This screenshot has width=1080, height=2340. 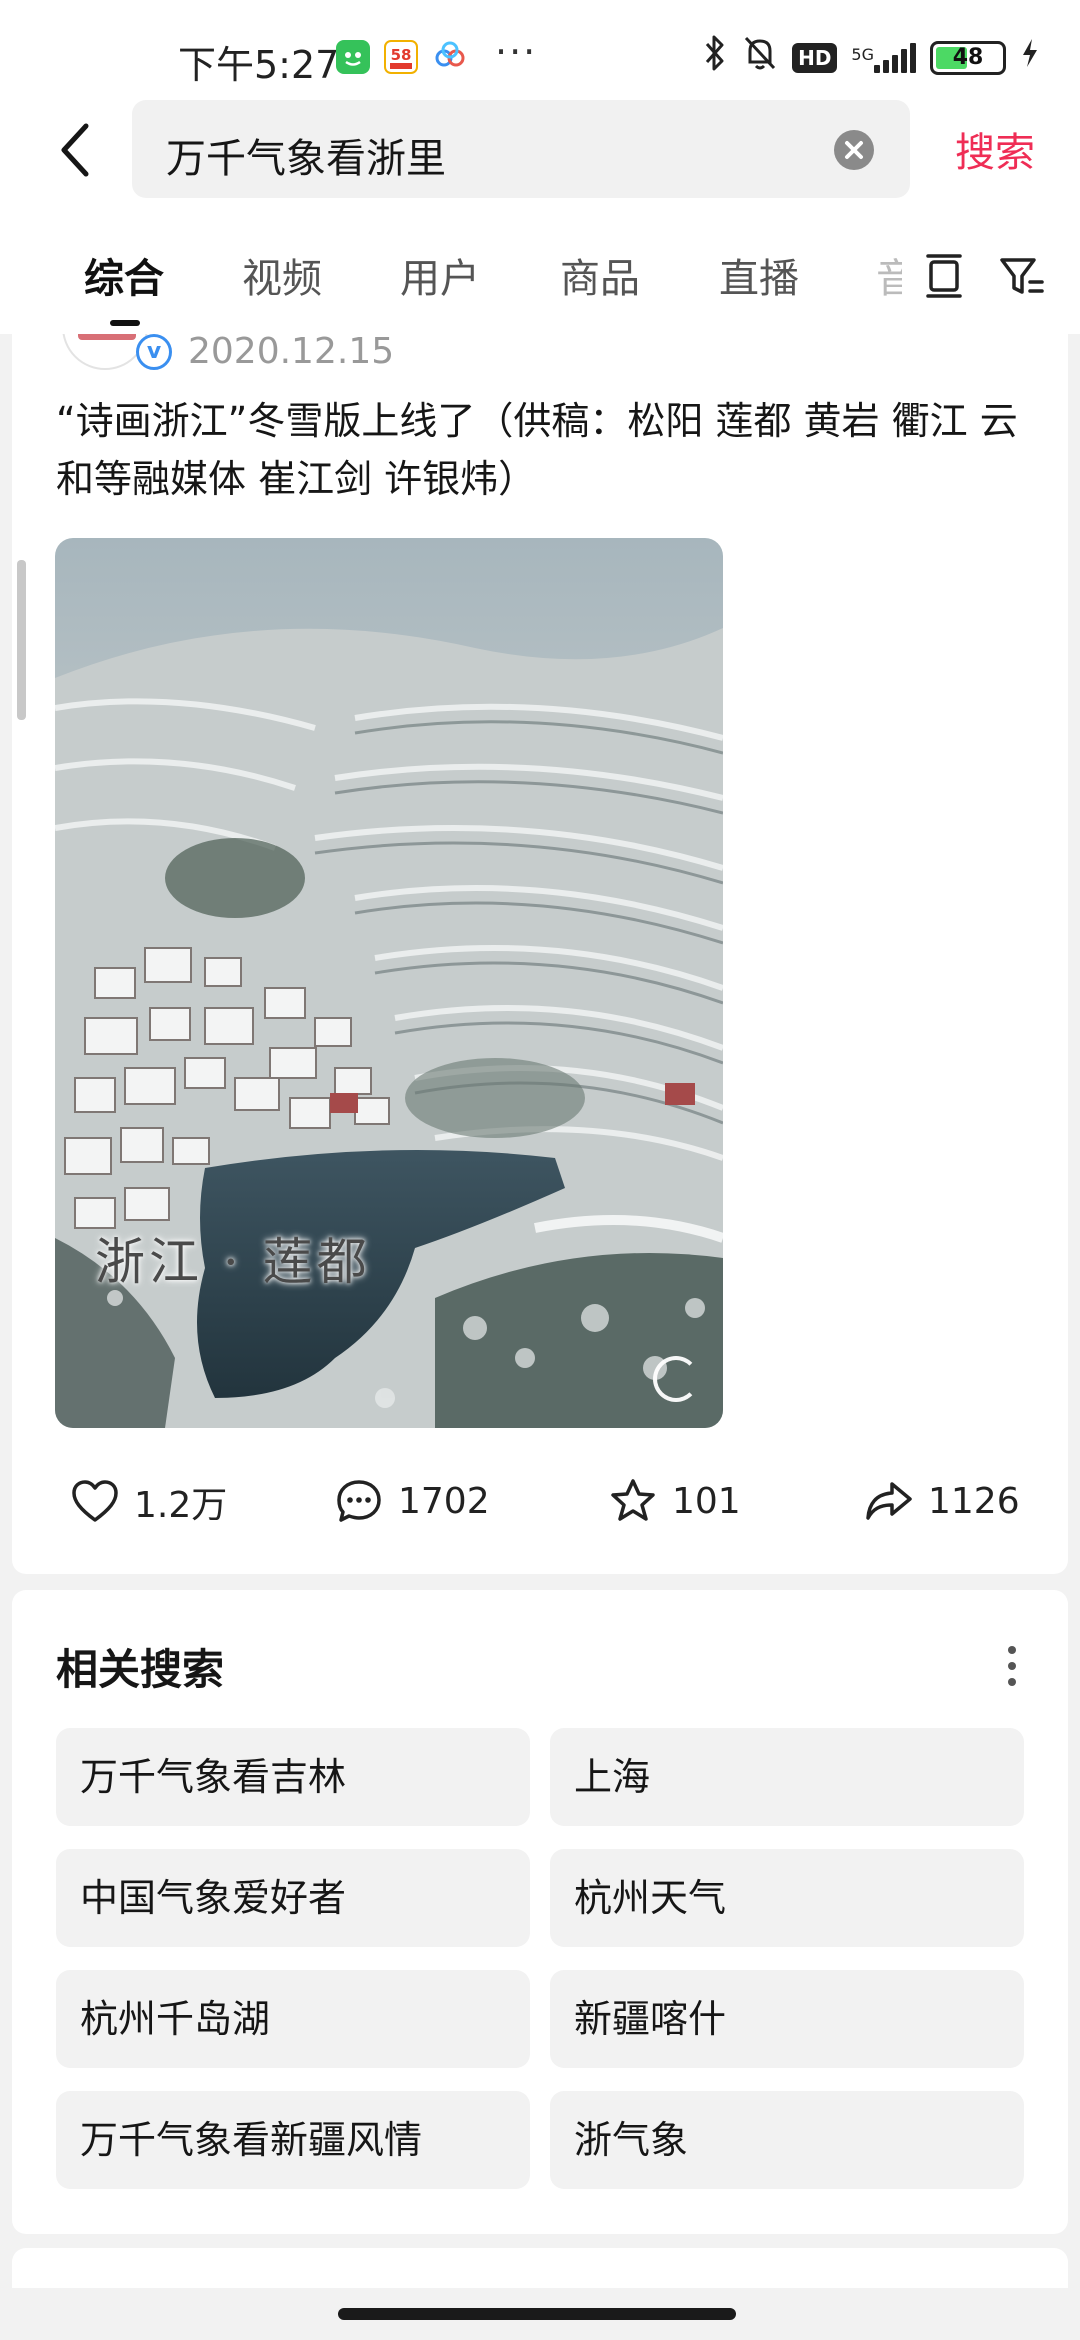 I want to click on mute-bell-icon, so click(x=760, y=58).